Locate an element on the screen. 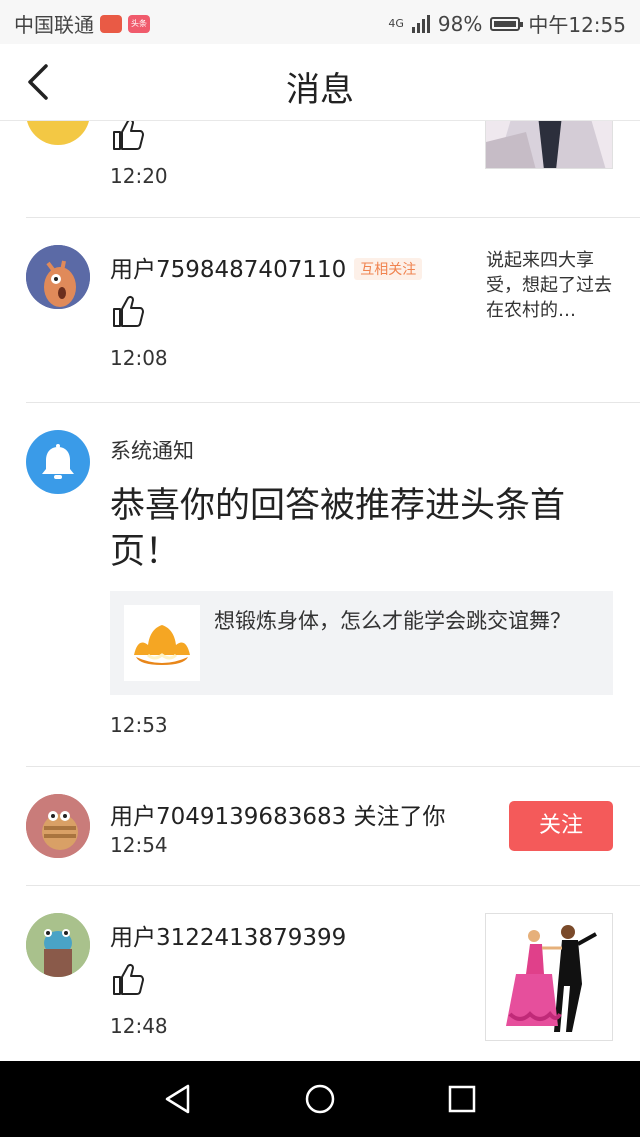 The width and height of the screenshot is (640, 1137). message-time: 12:48 is located at coordinates (139, 1026).